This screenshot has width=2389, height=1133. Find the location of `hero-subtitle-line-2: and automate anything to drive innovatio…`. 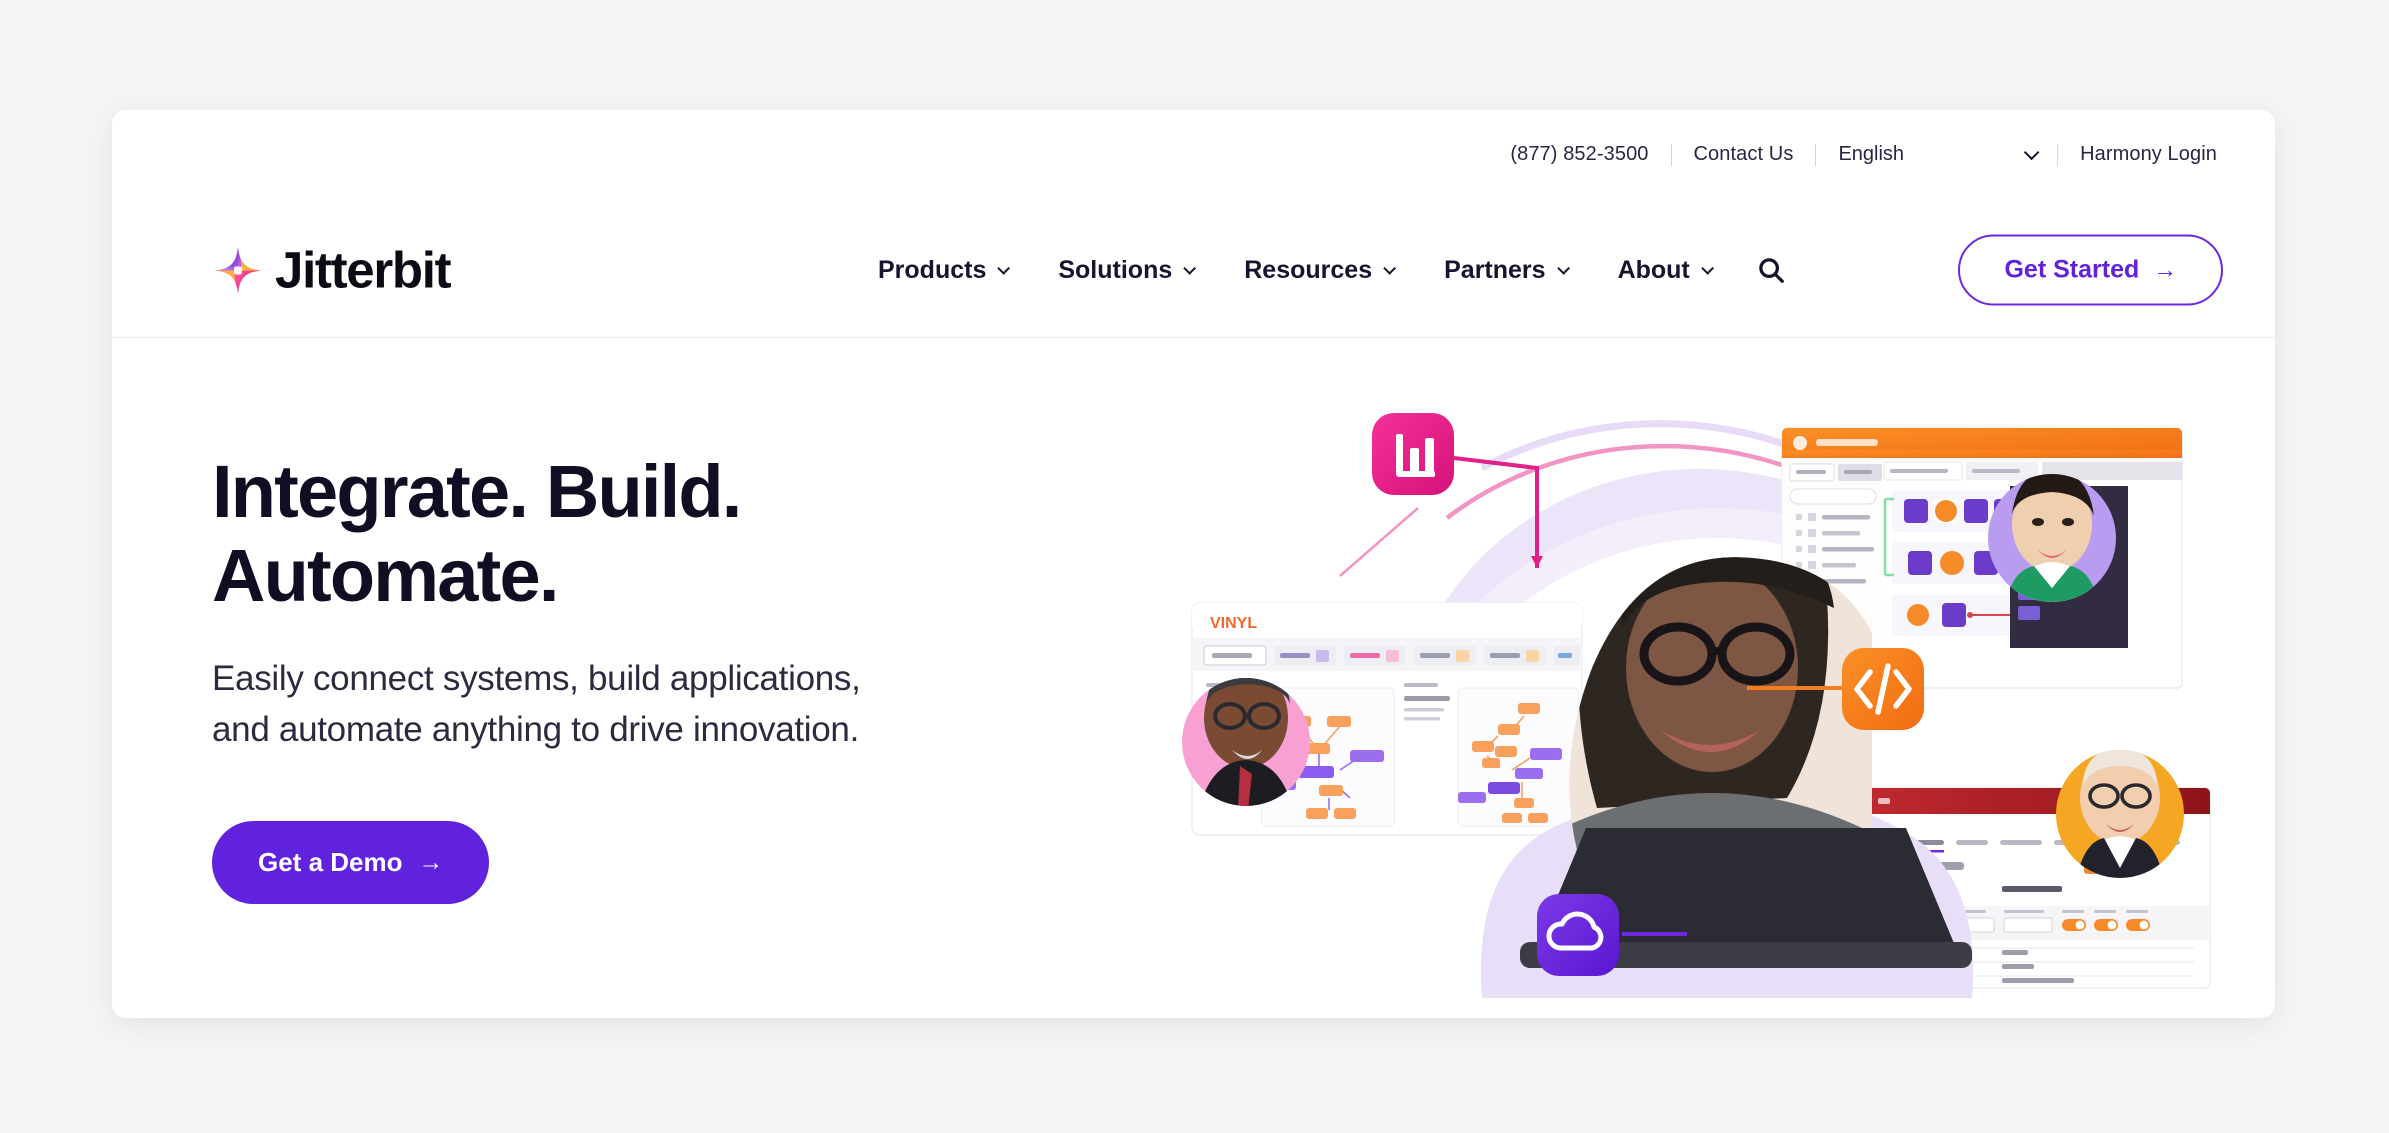

hero-subtitle-line-2: and automate anything to drive innovatio… is located at coordinates (536, 730).